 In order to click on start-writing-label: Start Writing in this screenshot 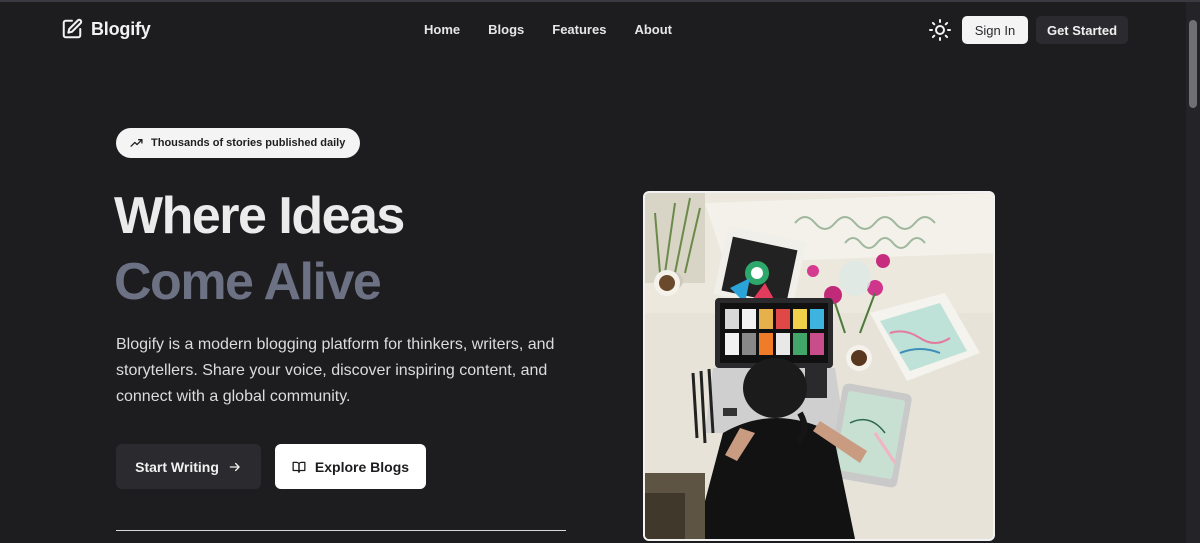, I will do `click(177, 466)`.